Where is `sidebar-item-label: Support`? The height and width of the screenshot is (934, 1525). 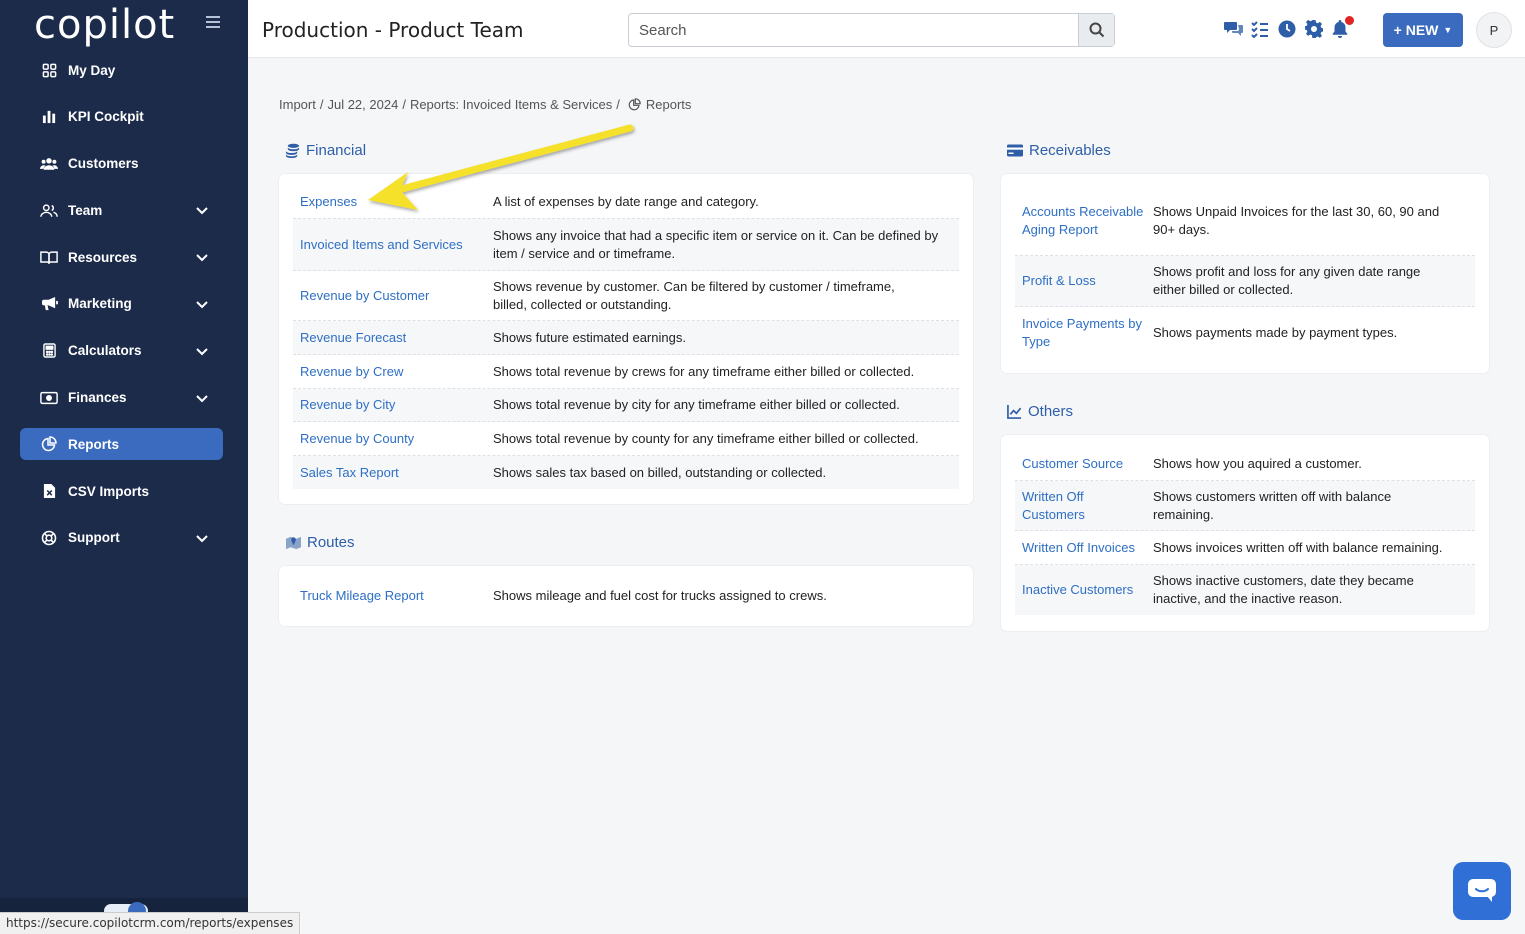 sidebar-item-label: Support is located at coordinates (94, 538).